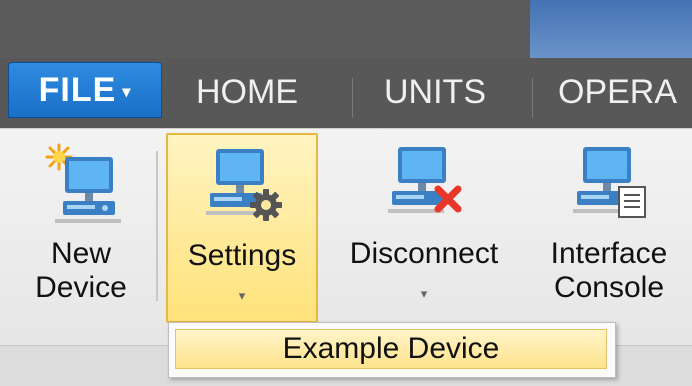  I want to click on settings-button: Settings ▾, so click(242, 228).